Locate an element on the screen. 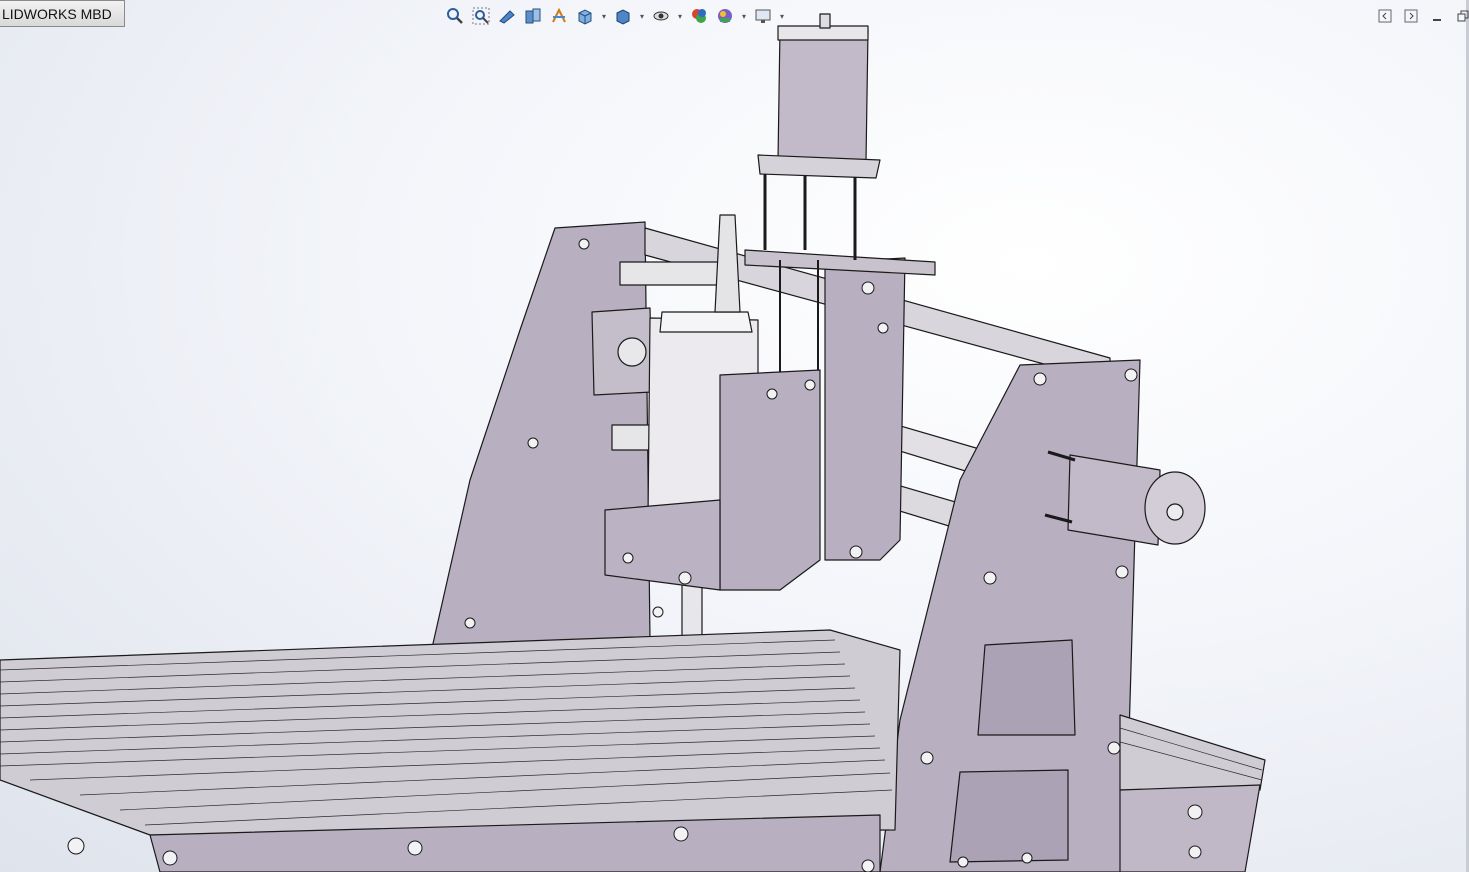 Image resolution: width=1469 pixels, height=872 pixels. heads-up-view-toolbar: ▾ ▾ ▾ ▾ ▾ is located at coordinates (615, 16).